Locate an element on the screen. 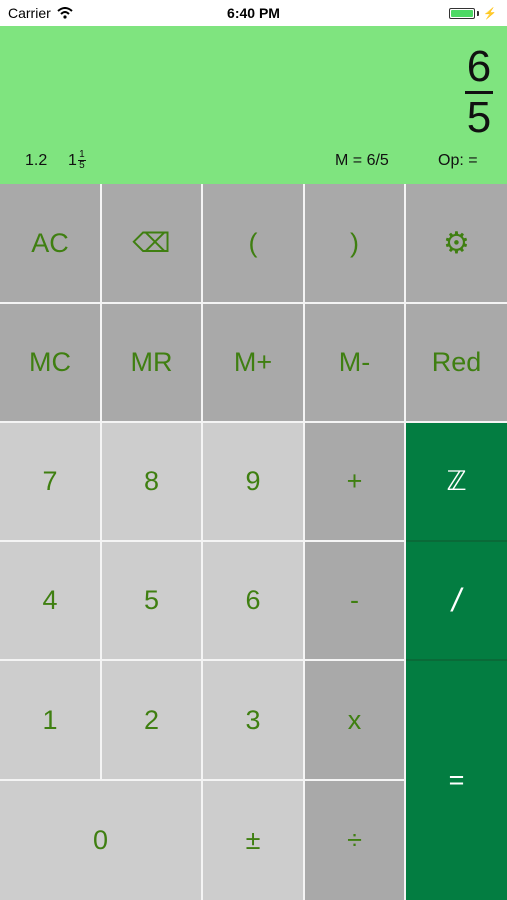  mixed-whole: 1 is located at coordinates (72, 160).